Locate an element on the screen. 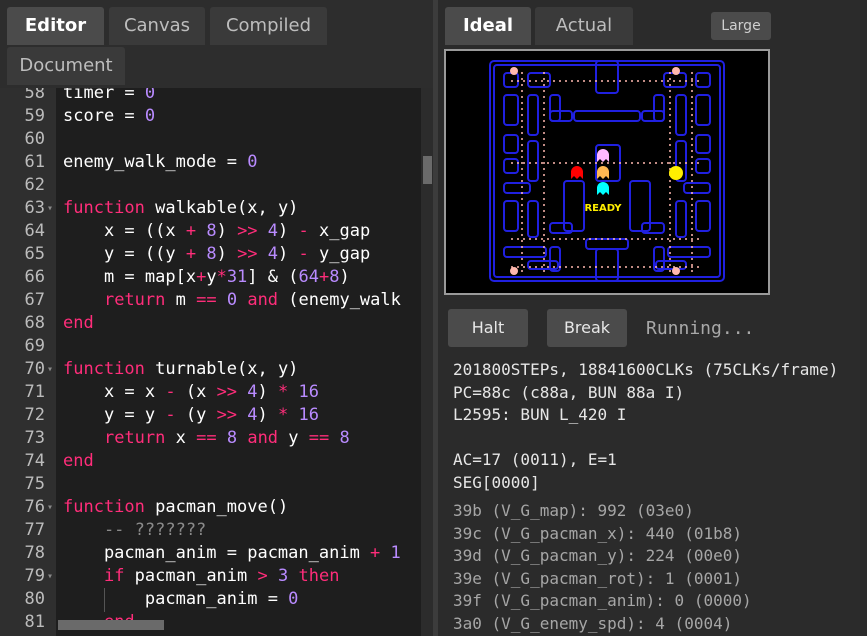 Image resolution: width=867 pixels, height=636 pixels. halt-button: Halt is located at coordinates (488, 328).